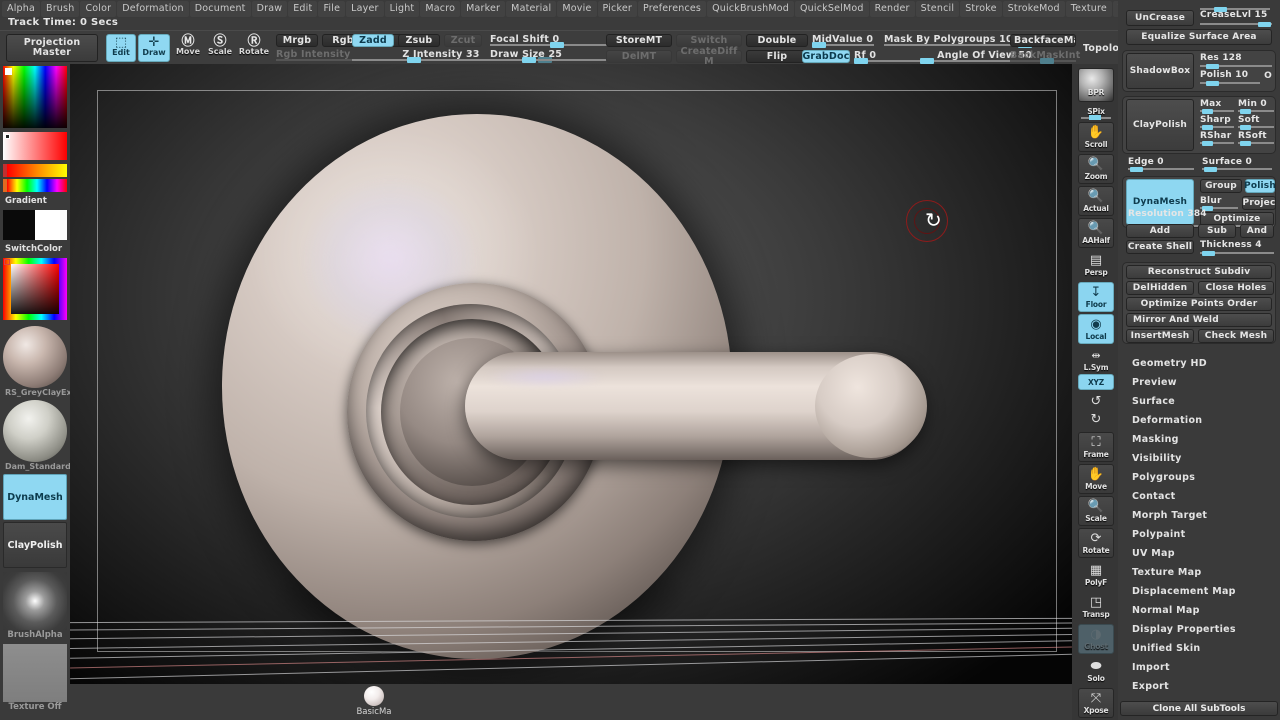  What do you see at coordinates (402, 9) in the screenshot?
I see `menu-item-light: Light` at bounding box center [402, 9].